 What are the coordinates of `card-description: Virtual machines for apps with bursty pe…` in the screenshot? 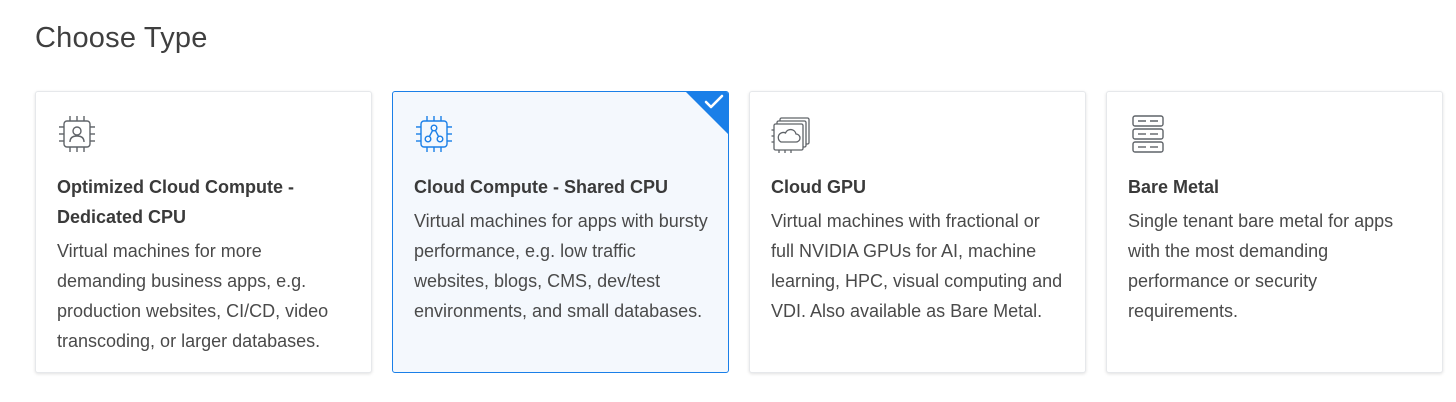 It's located at (561, 266).